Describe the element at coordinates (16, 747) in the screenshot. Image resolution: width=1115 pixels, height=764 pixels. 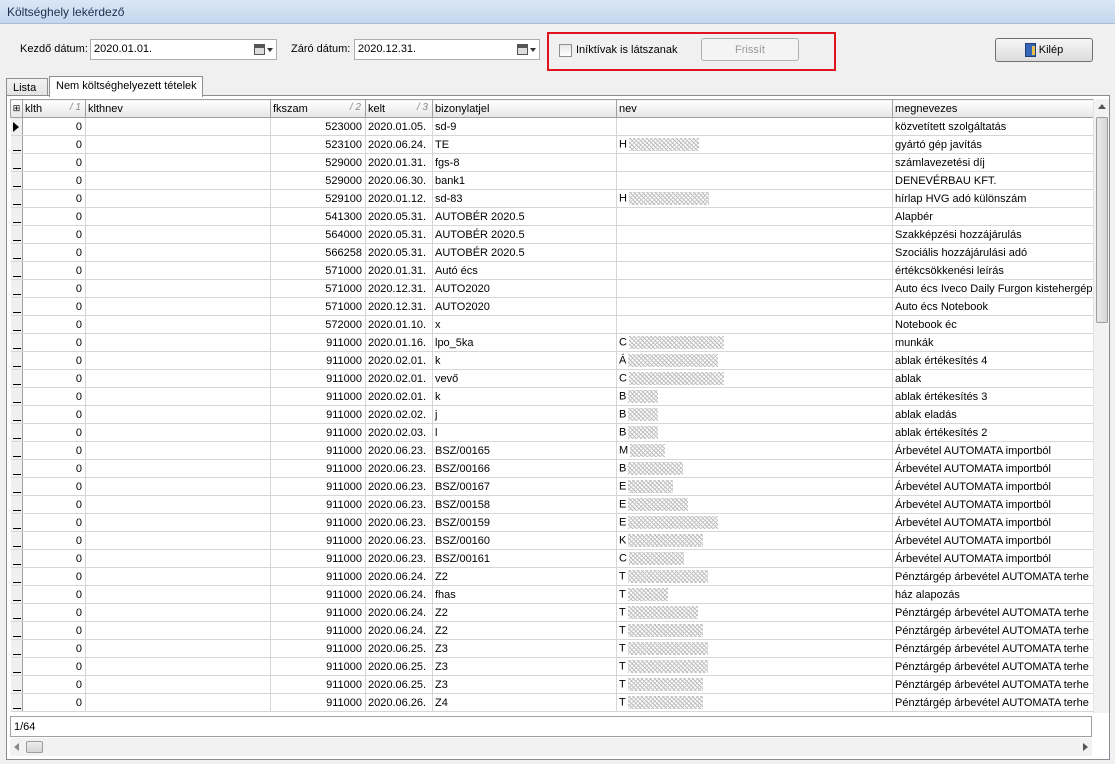
I see `scroll-left-icon` at that location.